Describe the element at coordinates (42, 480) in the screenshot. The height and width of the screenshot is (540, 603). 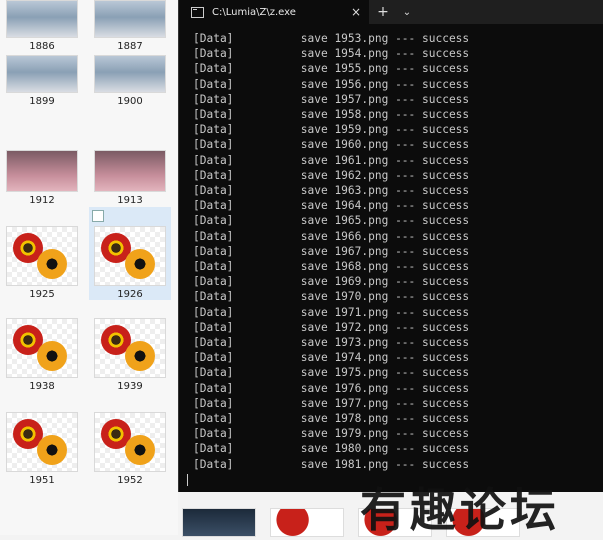
I see `file-name-label: 1951` at that location.